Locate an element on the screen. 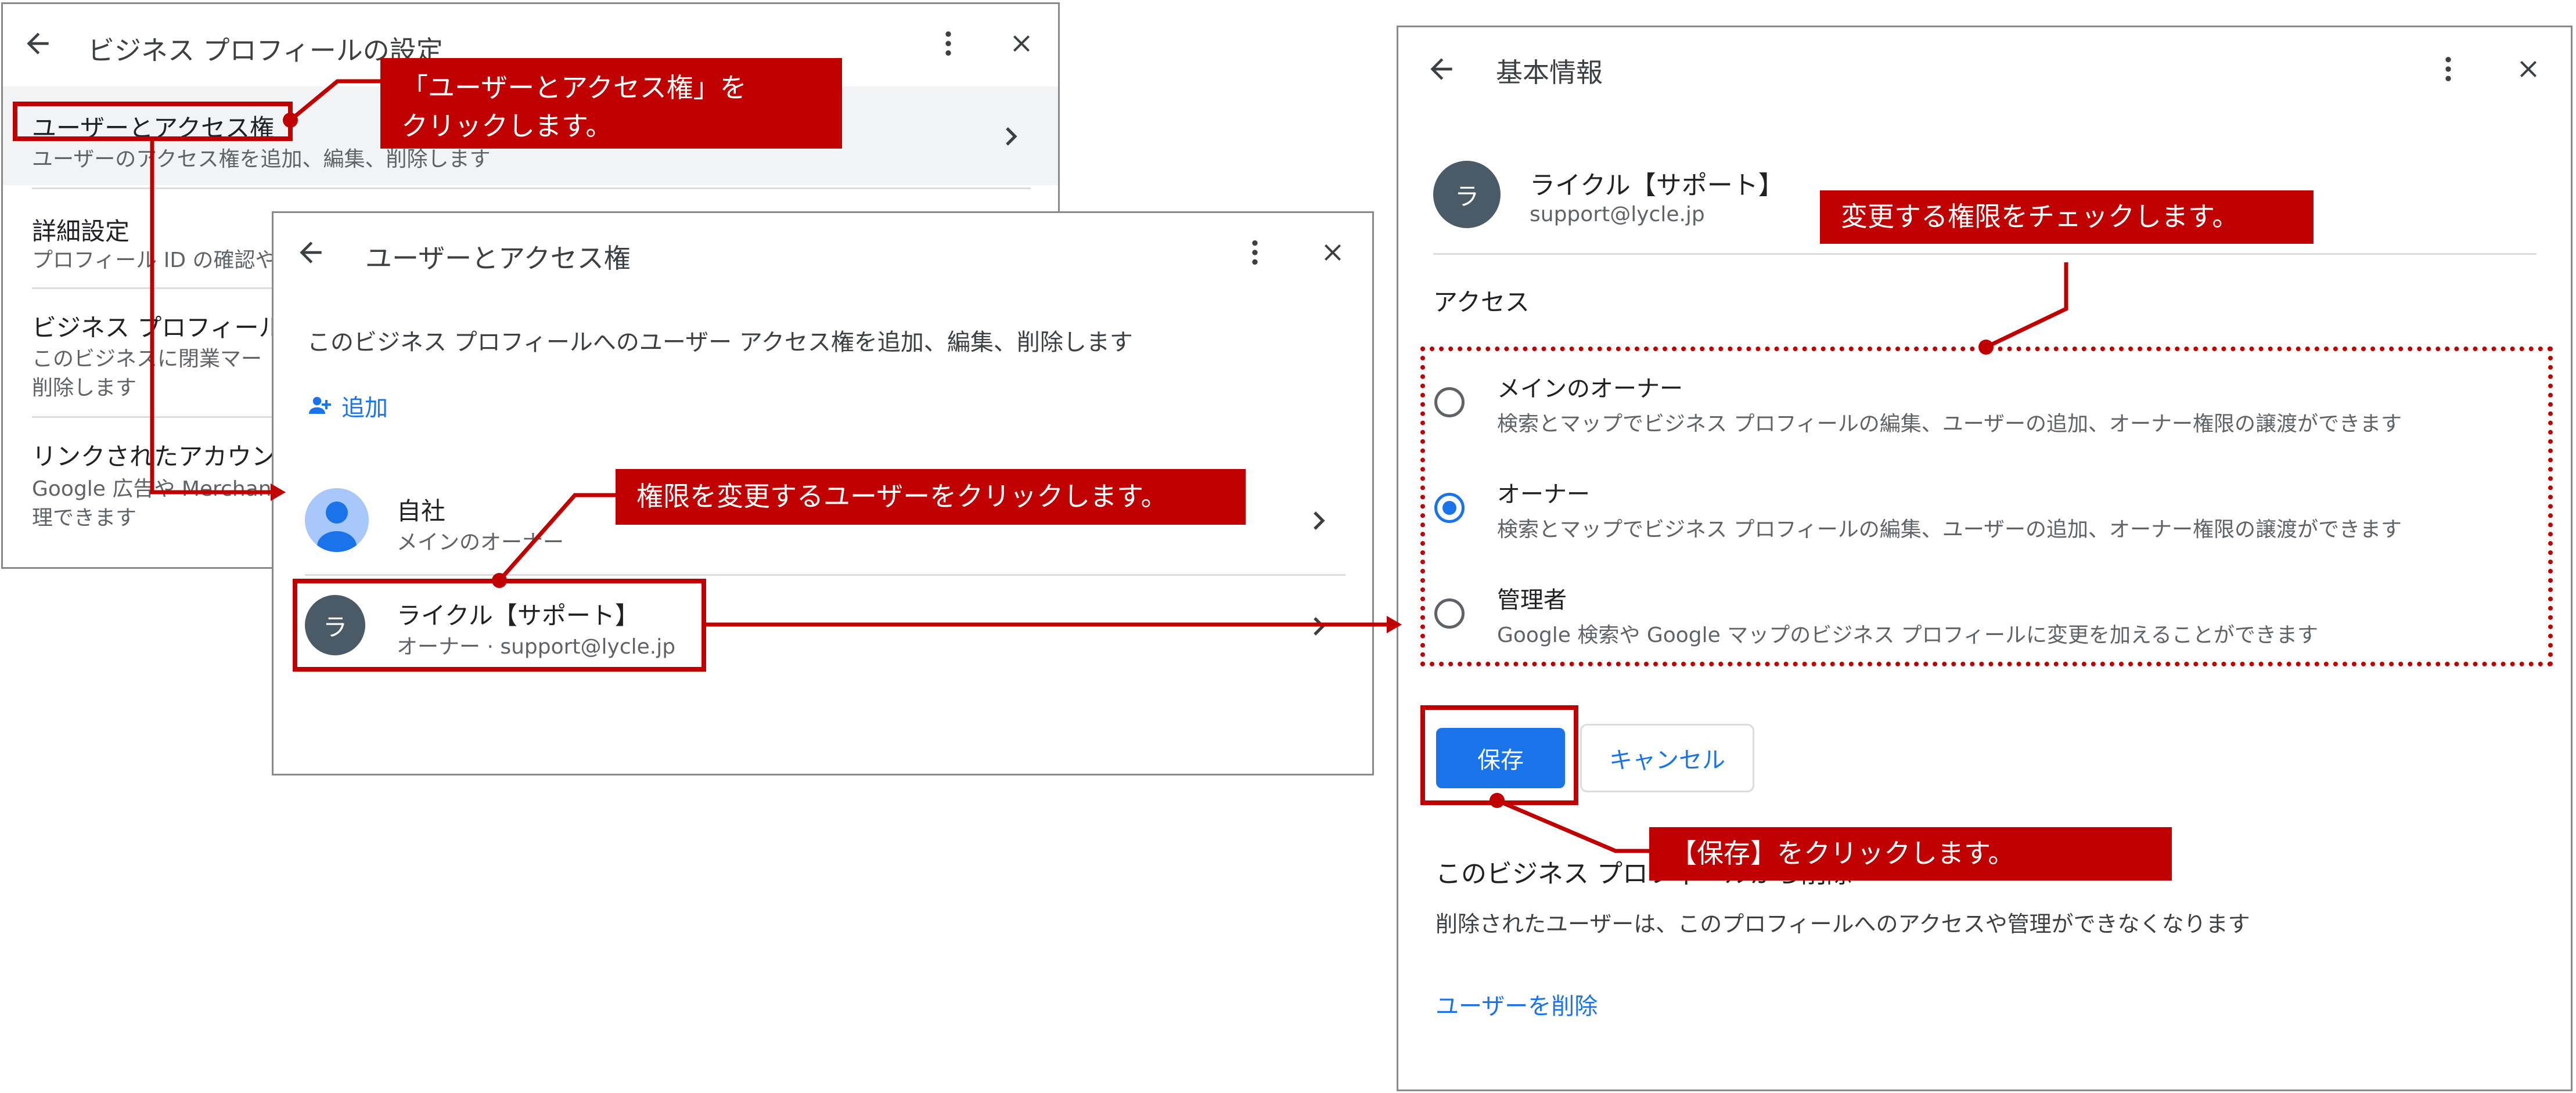 This screenshot has height=1093, width=2576. avatar: ラ is located at coordinates (1467, 194).